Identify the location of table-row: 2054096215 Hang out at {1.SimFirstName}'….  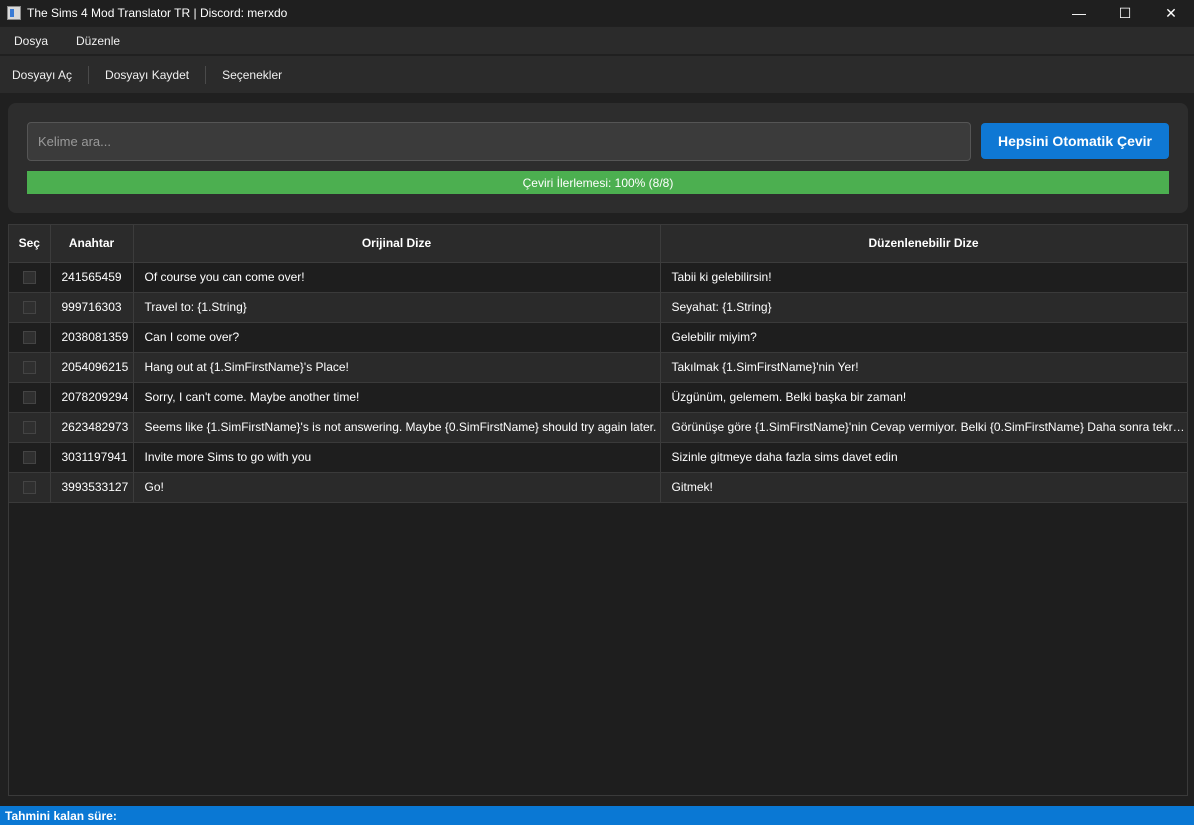
(598, 367).